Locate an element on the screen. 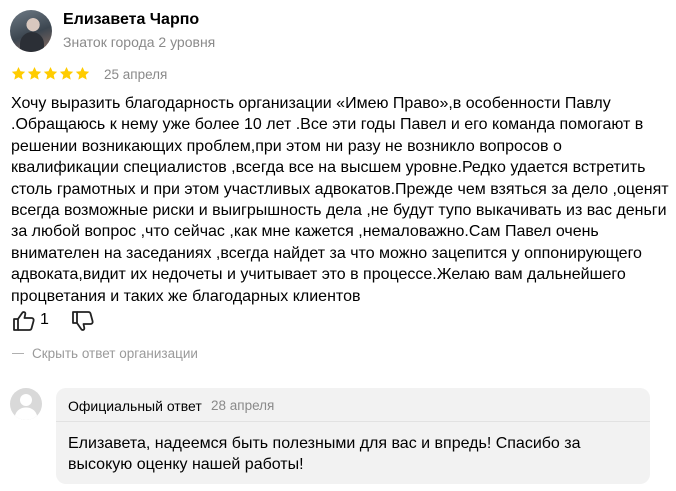  rating-stars is located at coordinates (50, 73).